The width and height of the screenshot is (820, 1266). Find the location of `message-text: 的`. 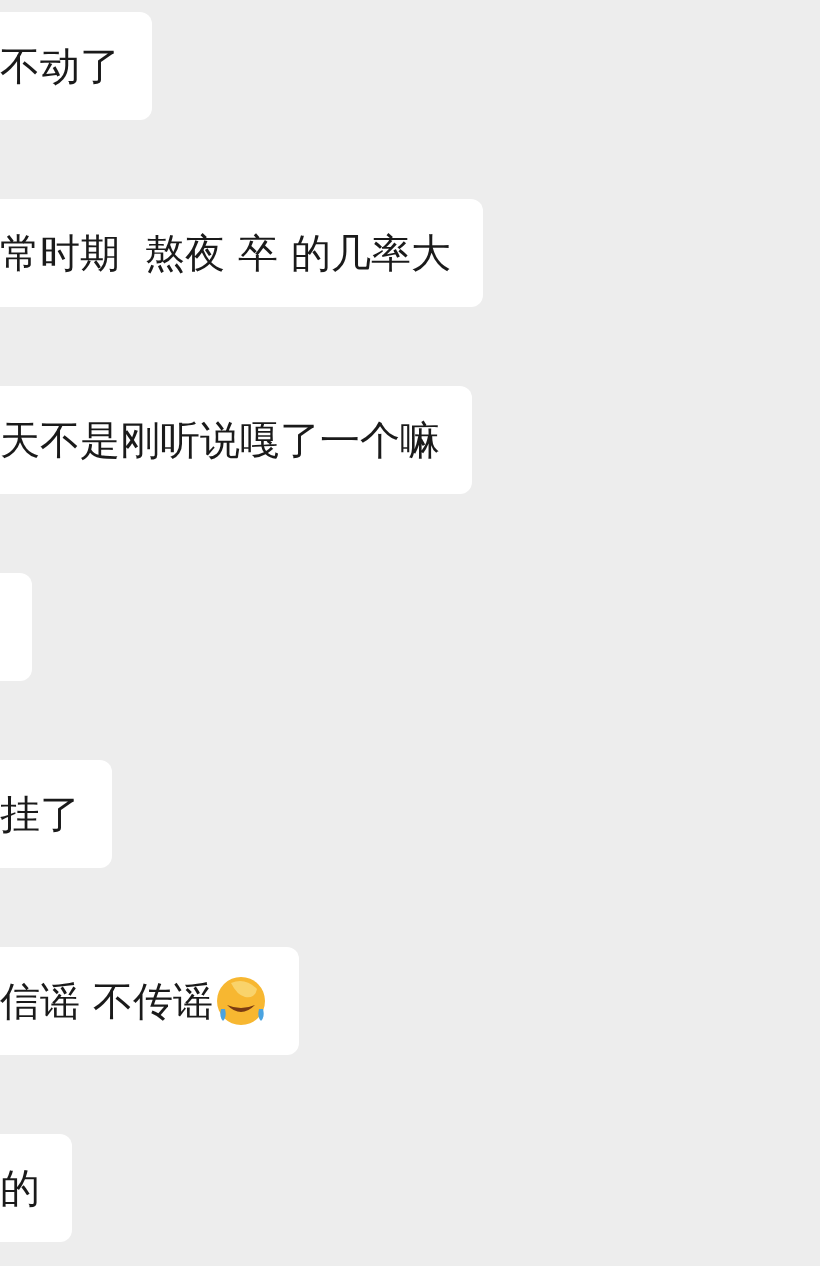

message-text: 的 is located at coordinates (20, 1188).